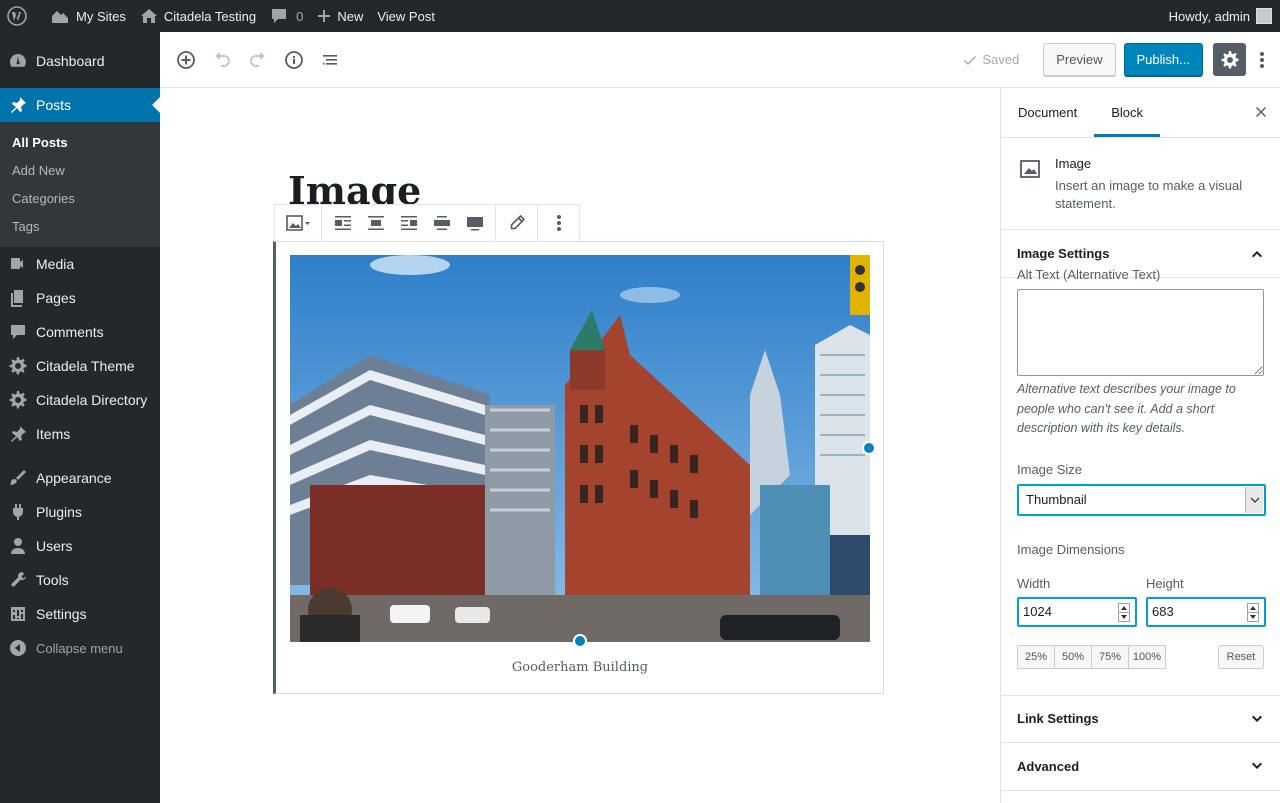  Describe the element at coordinates (61, 614) in the screenshot. I see `sidebar-item-label: Settings` at that location.